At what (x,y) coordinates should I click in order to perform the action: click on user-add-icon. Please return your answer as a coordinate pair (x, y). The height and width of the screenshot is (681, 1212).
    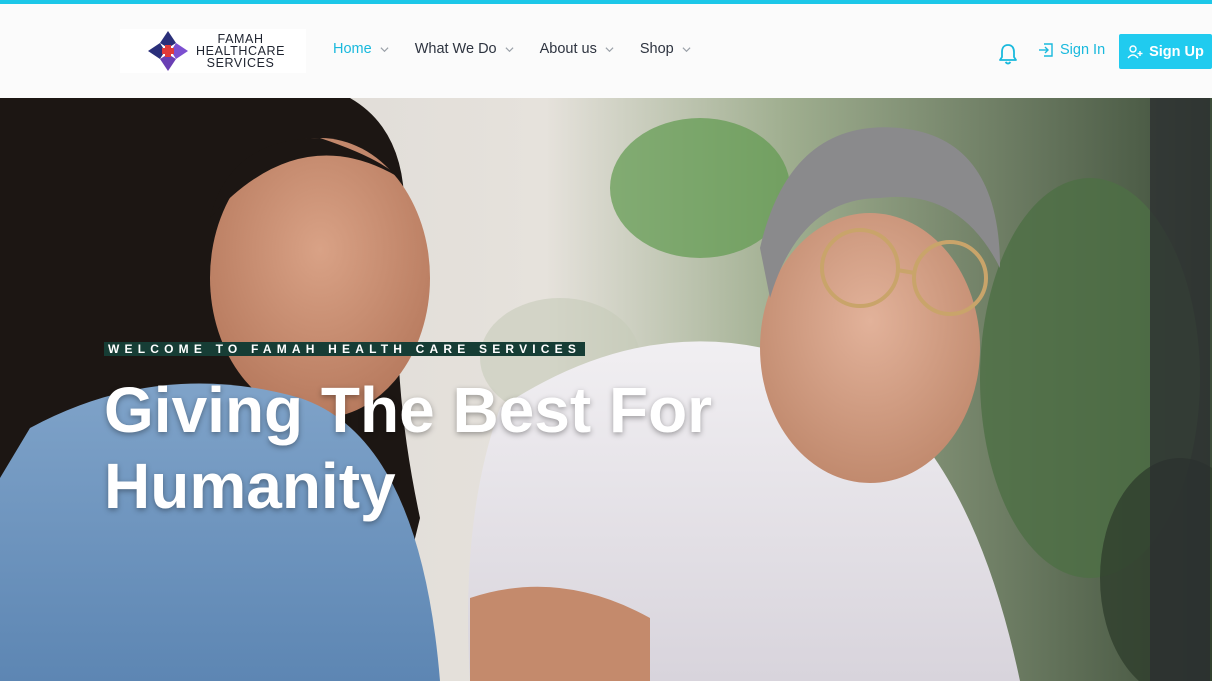
    Looking at the image, I should click on (1135, 51).